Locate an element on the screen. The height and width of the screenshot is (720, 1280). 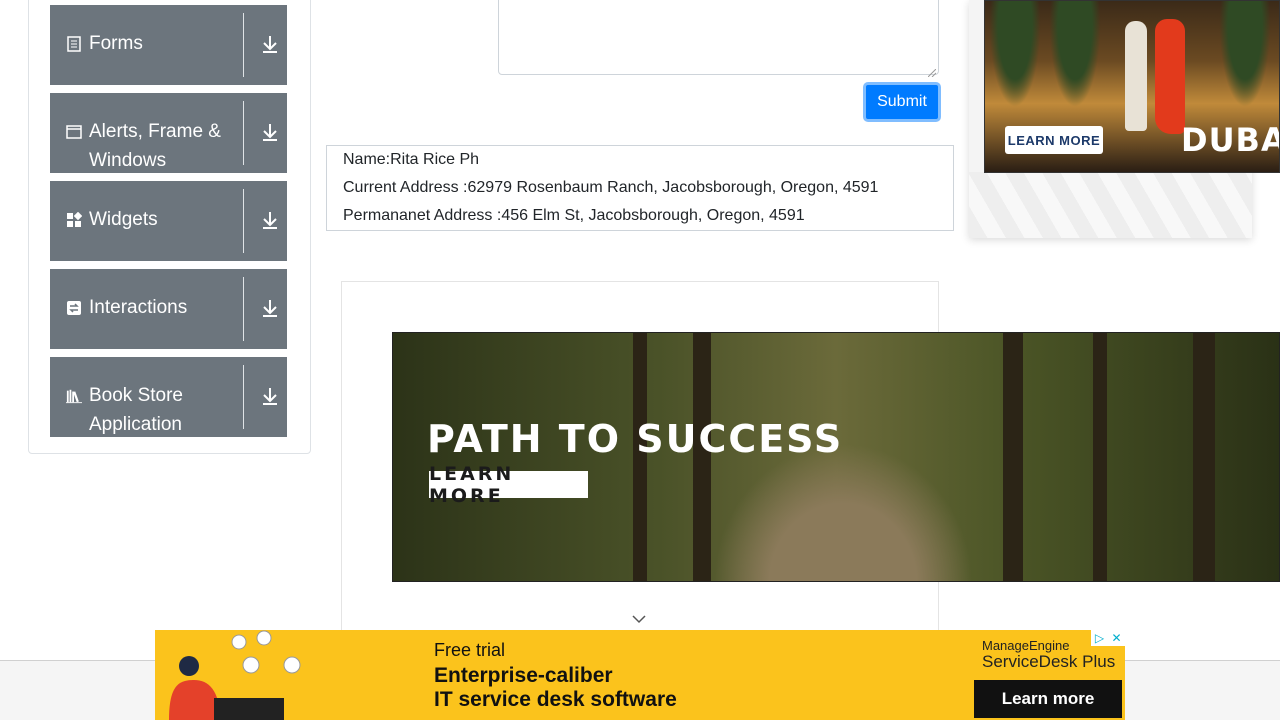
widgets-icon is located at coordinates (74, 220).